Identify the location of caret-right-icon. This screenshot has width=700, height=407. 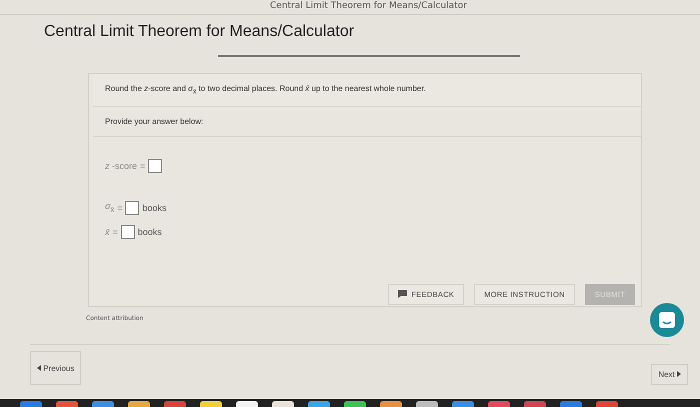
(679, 374).